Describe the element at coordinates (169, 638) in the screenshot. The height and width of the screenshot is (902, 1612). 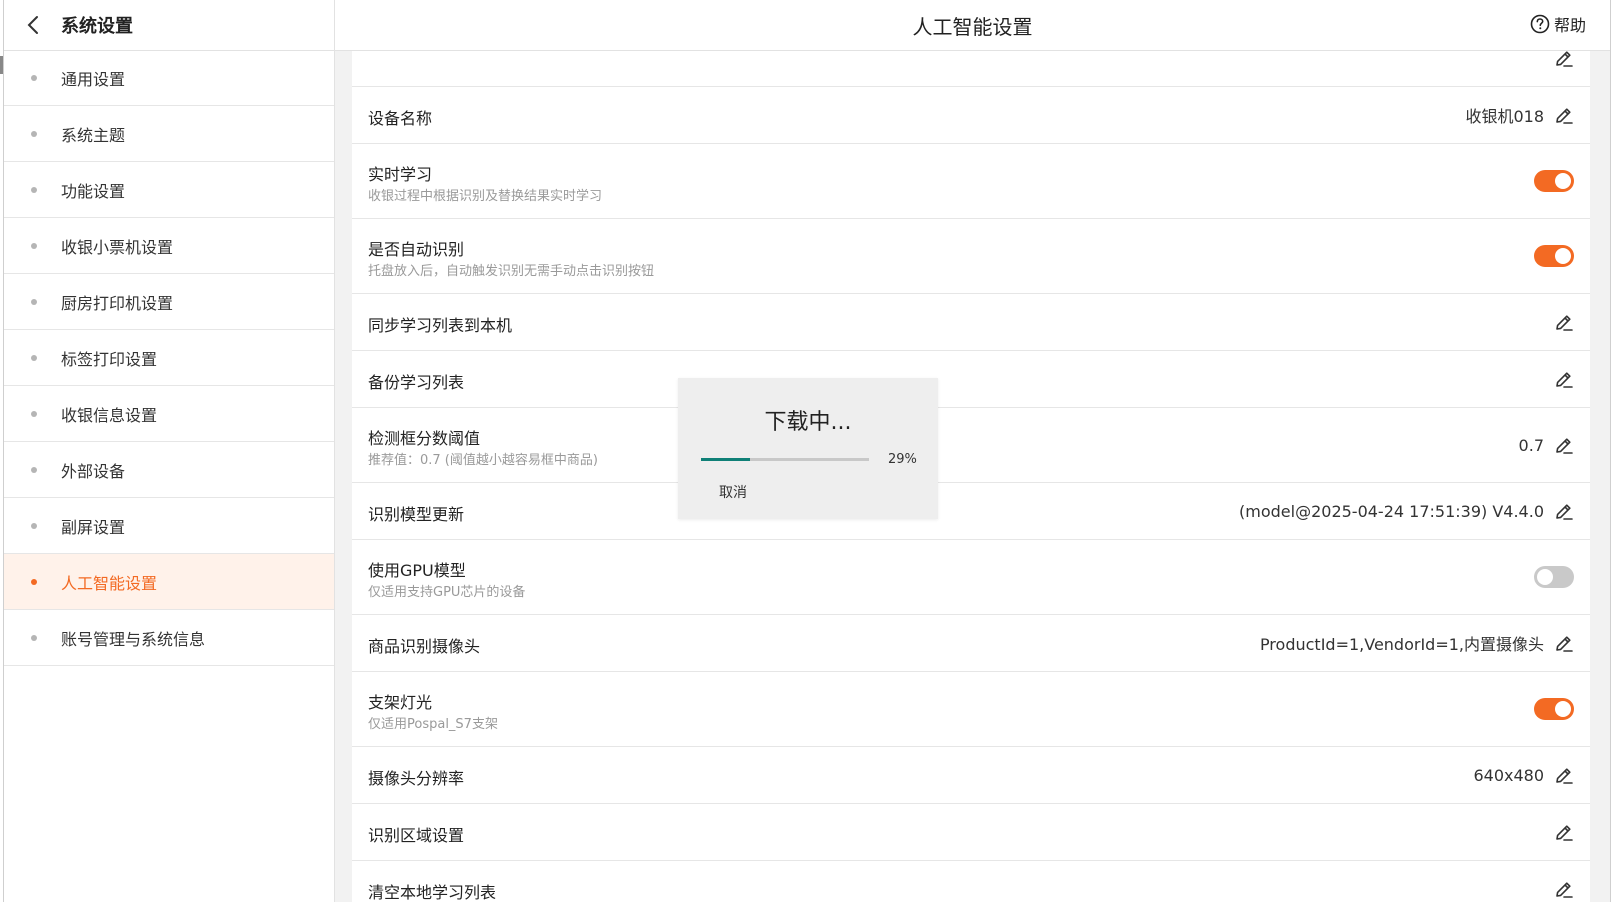
I see `sidebar-item: 账号管理与系统信息` at that location.